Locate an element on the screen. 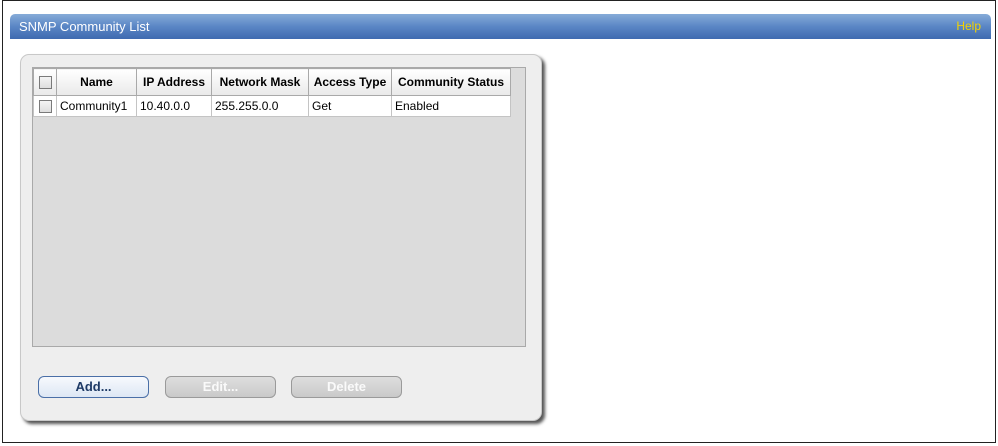 This screenshot has width=998, height=446. select-all-header is located at coordinates (45, 82).